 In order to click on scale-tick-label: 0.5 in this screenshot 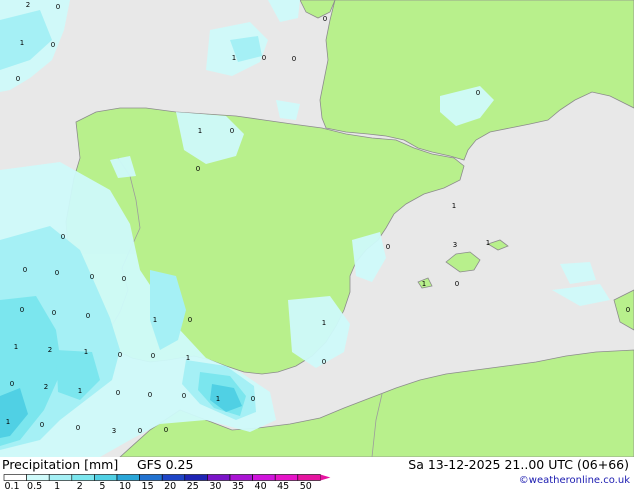, I will do `click(35, 486)`.